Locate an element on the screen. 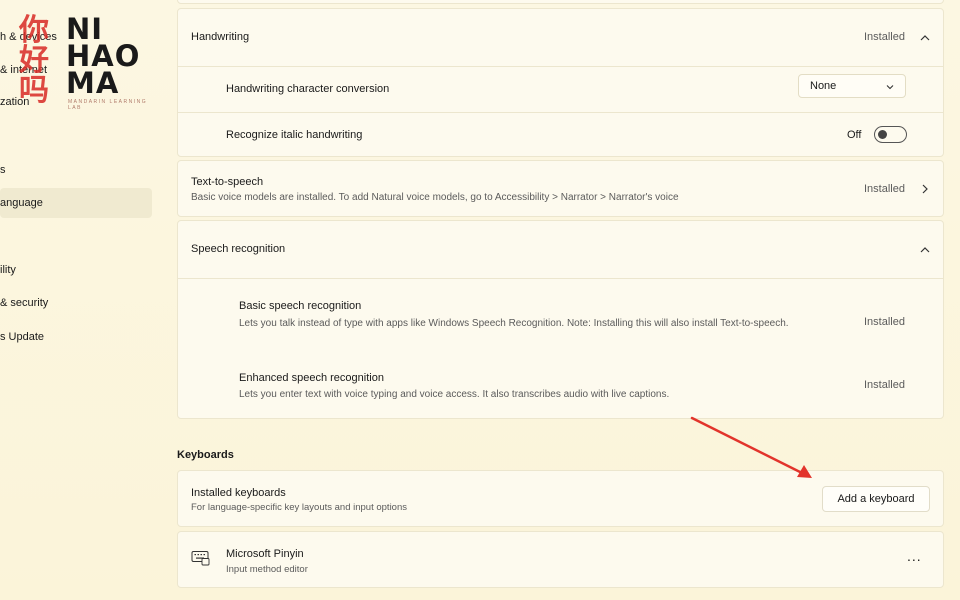 The image size is (960, 600). tts-title: Text-to-speech is located at coordinates (227, 182).